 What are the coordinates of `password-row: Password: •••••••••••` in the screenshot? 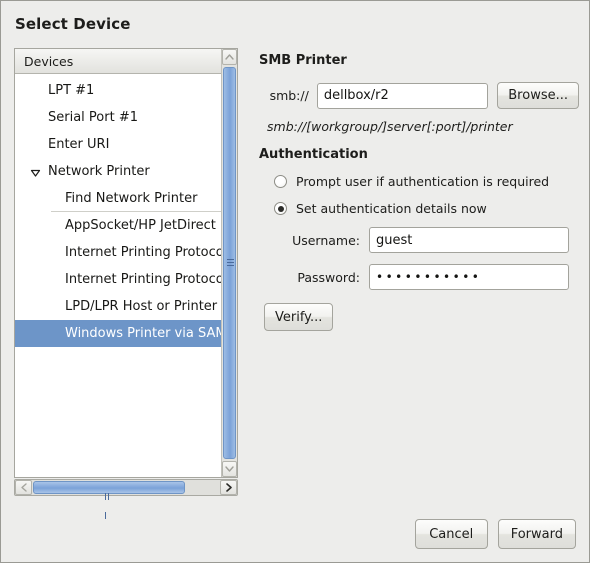 It's located at (419, 277).